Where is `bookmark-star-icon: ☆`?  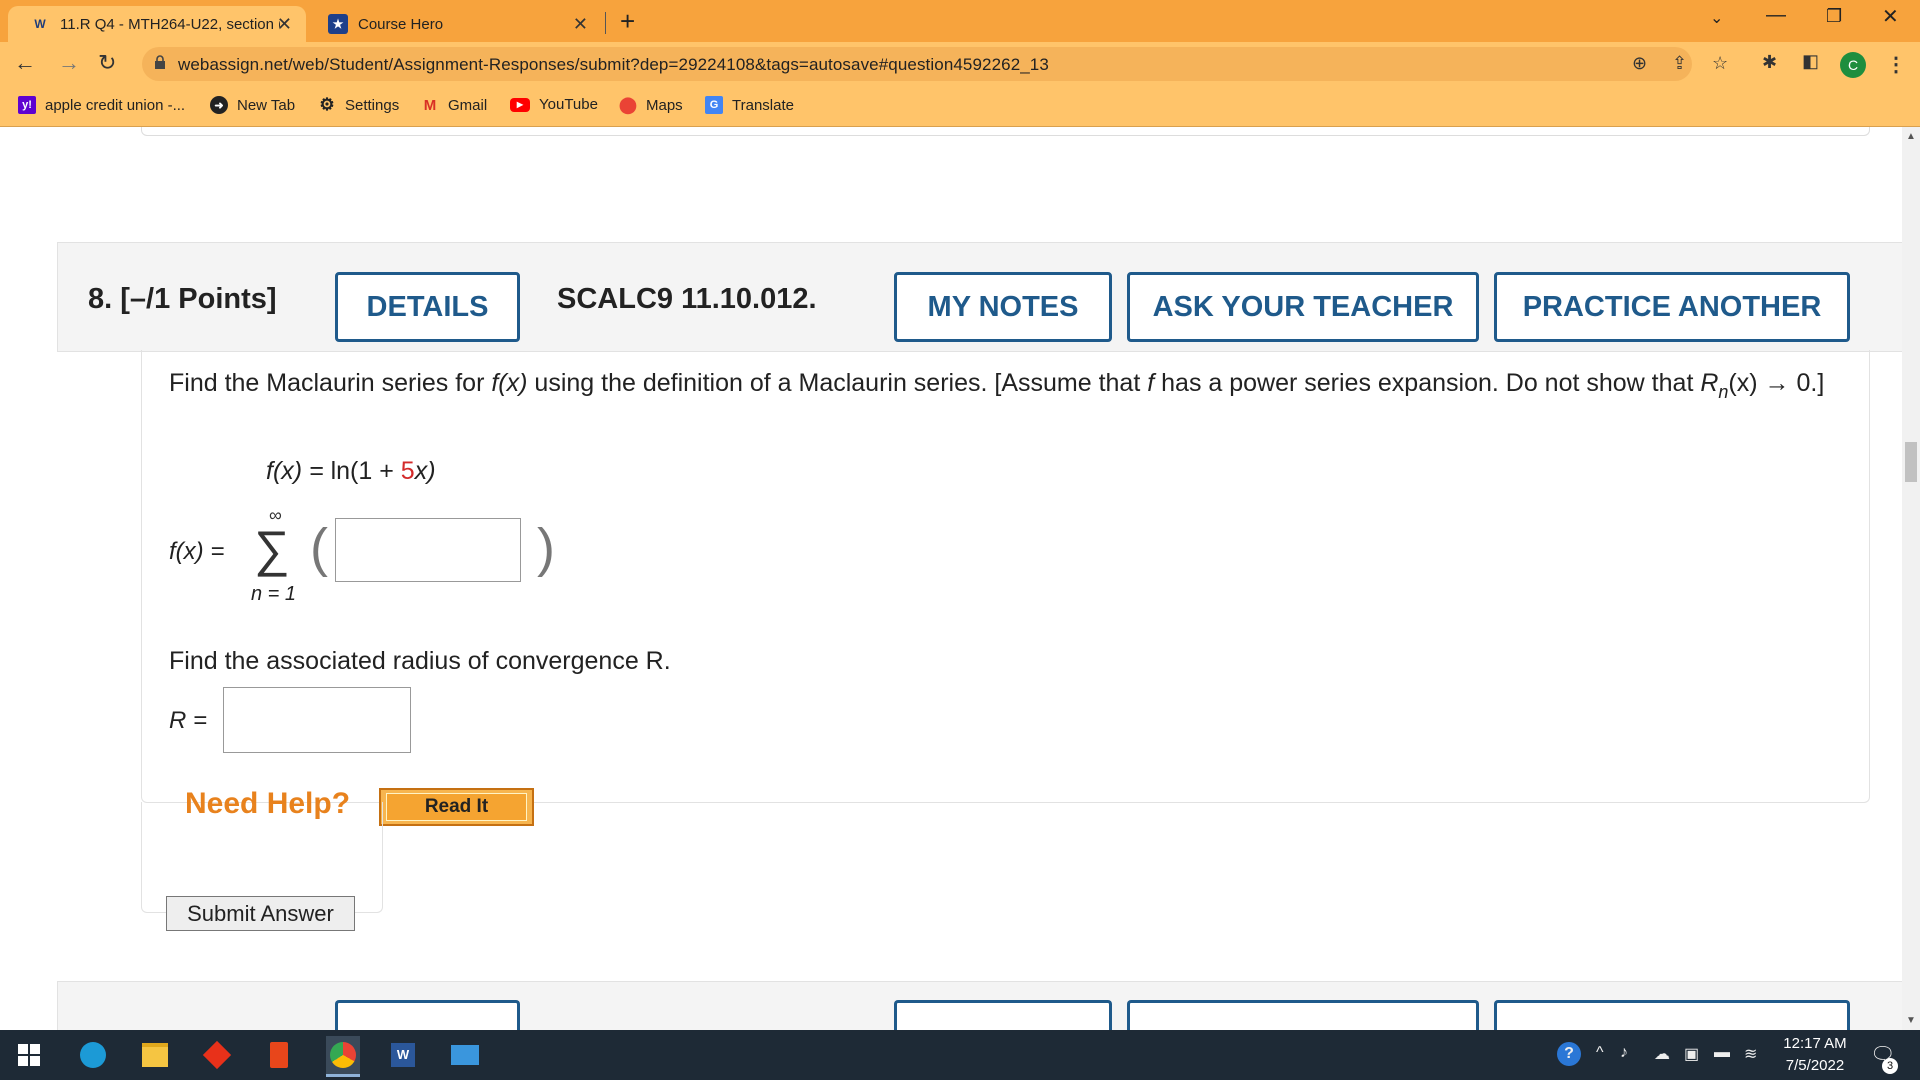 bookmark-star-icon: ☆ is located at coordinates (1720, 63).